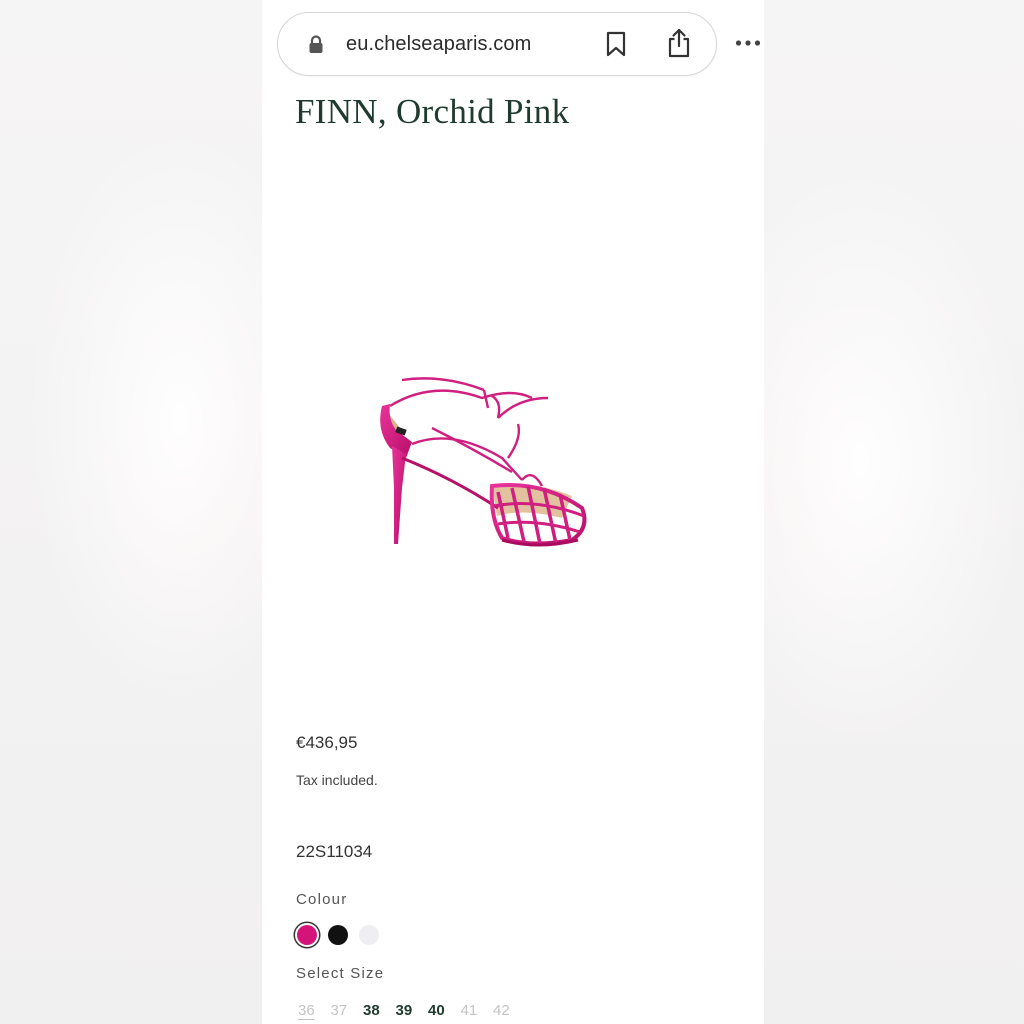 The width and height of the screenshot is (1024, 1024). I want to click on size-option-40: 40, so click(444, 1012).